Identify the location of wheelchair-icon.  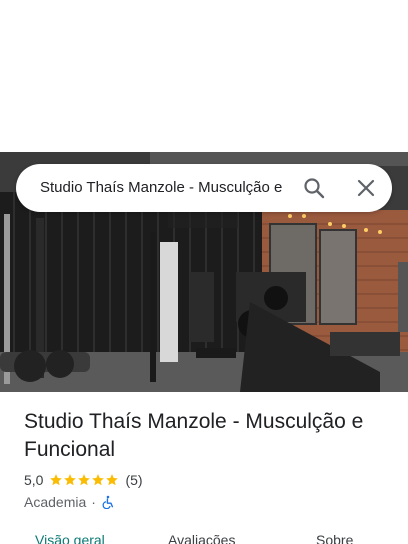
(108, 502).